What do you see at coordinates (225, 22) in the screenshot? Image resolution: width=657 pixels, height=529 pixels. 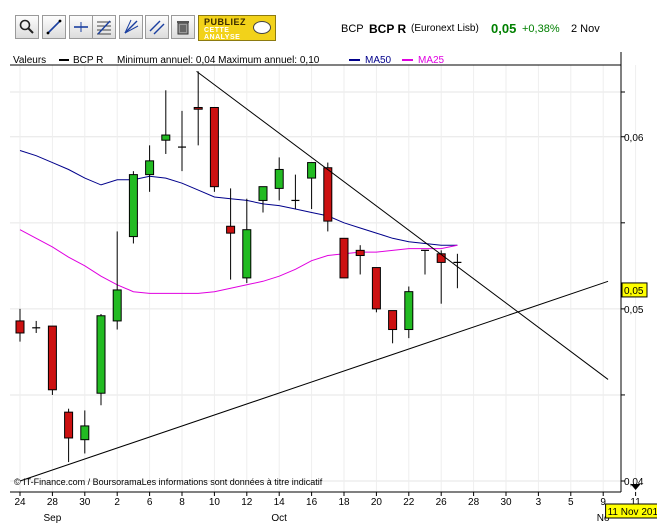 I see `publish-label-line1: PUBLIEZ` at bounding box center [225, 22].